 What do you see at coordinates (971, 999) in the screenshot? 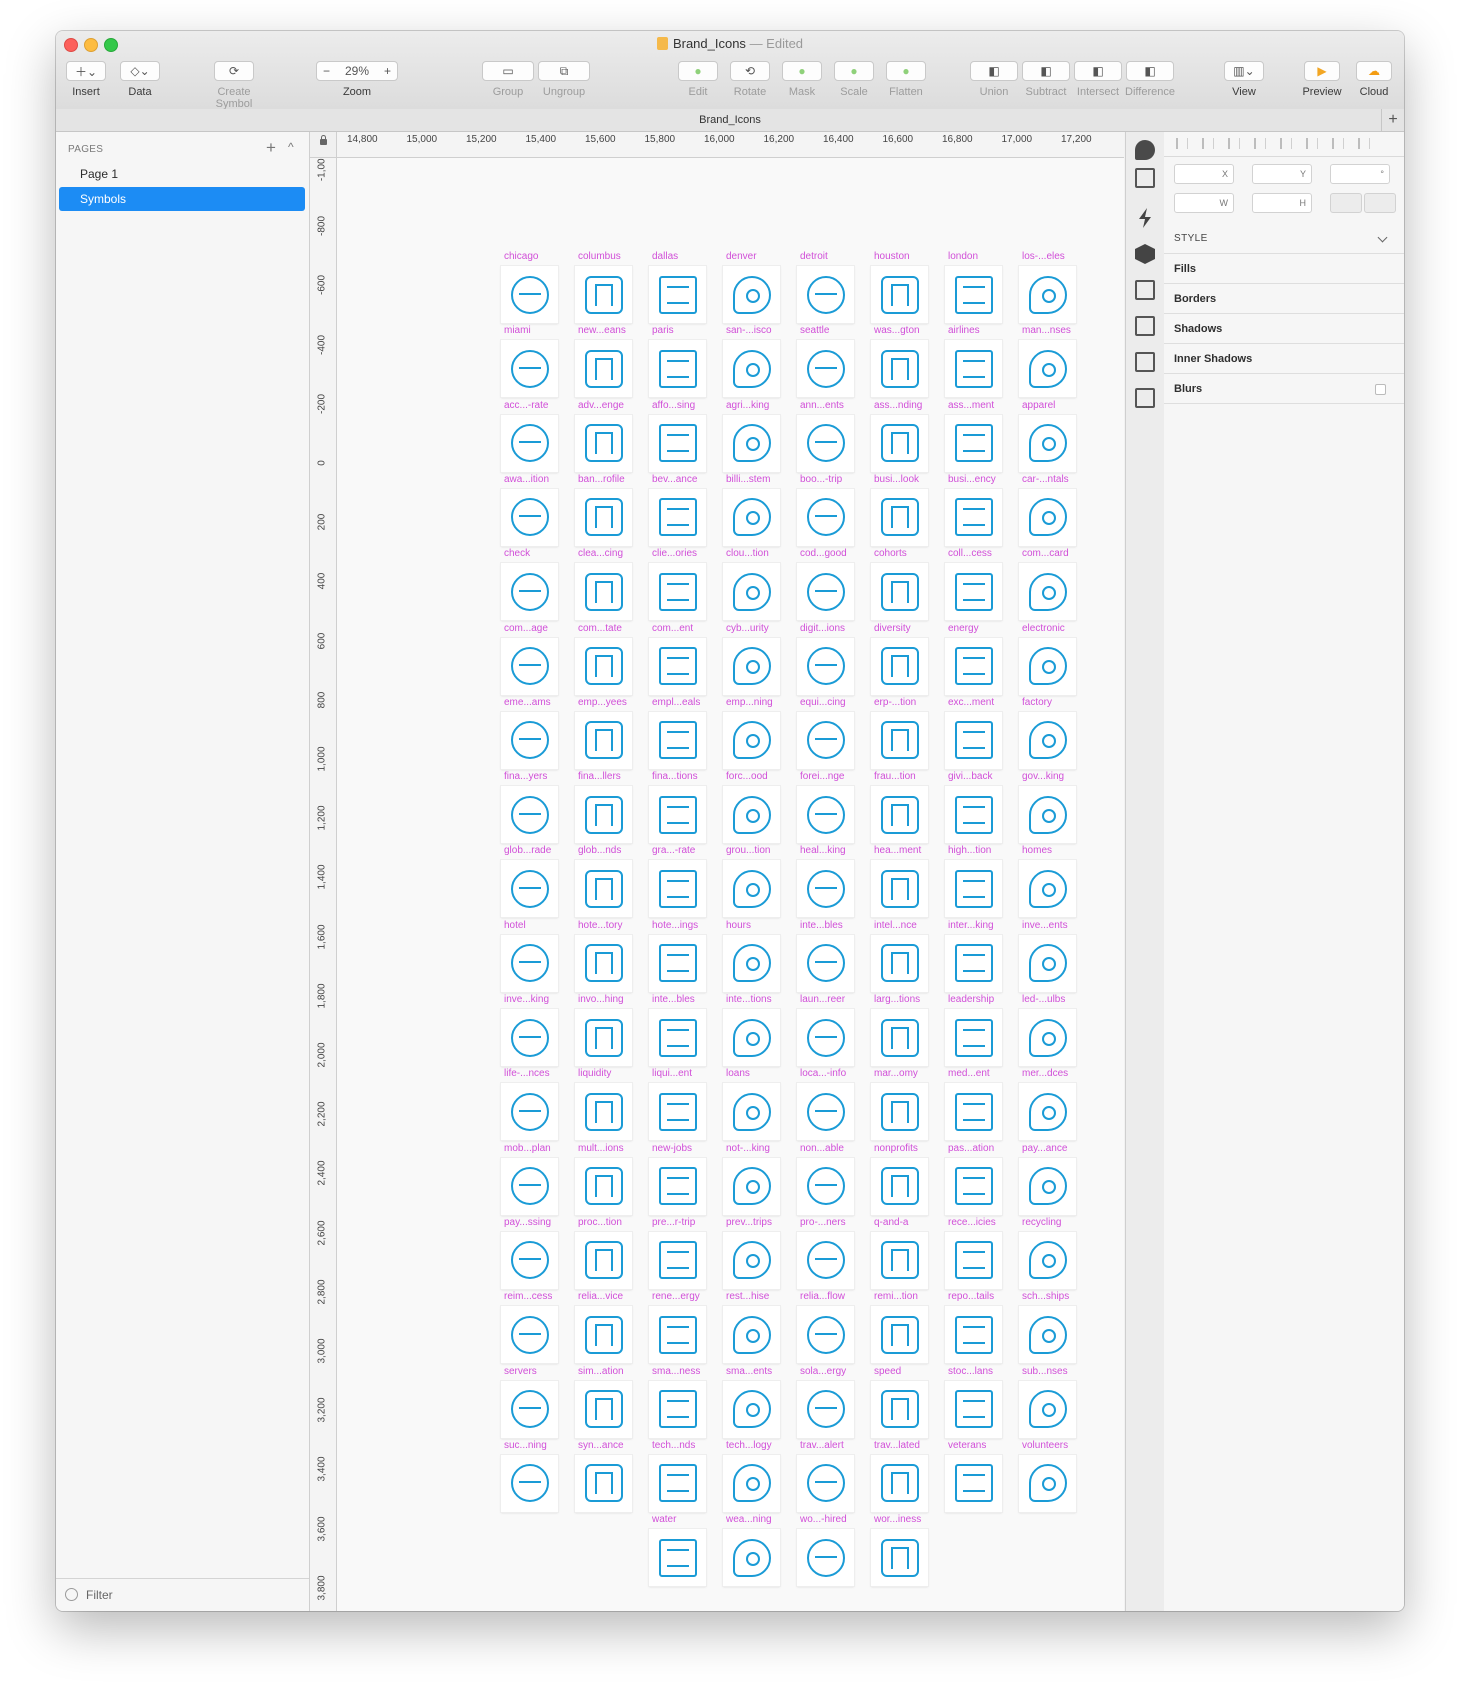
I see `artboard-label: leadership` at bounding box center [971, 999].